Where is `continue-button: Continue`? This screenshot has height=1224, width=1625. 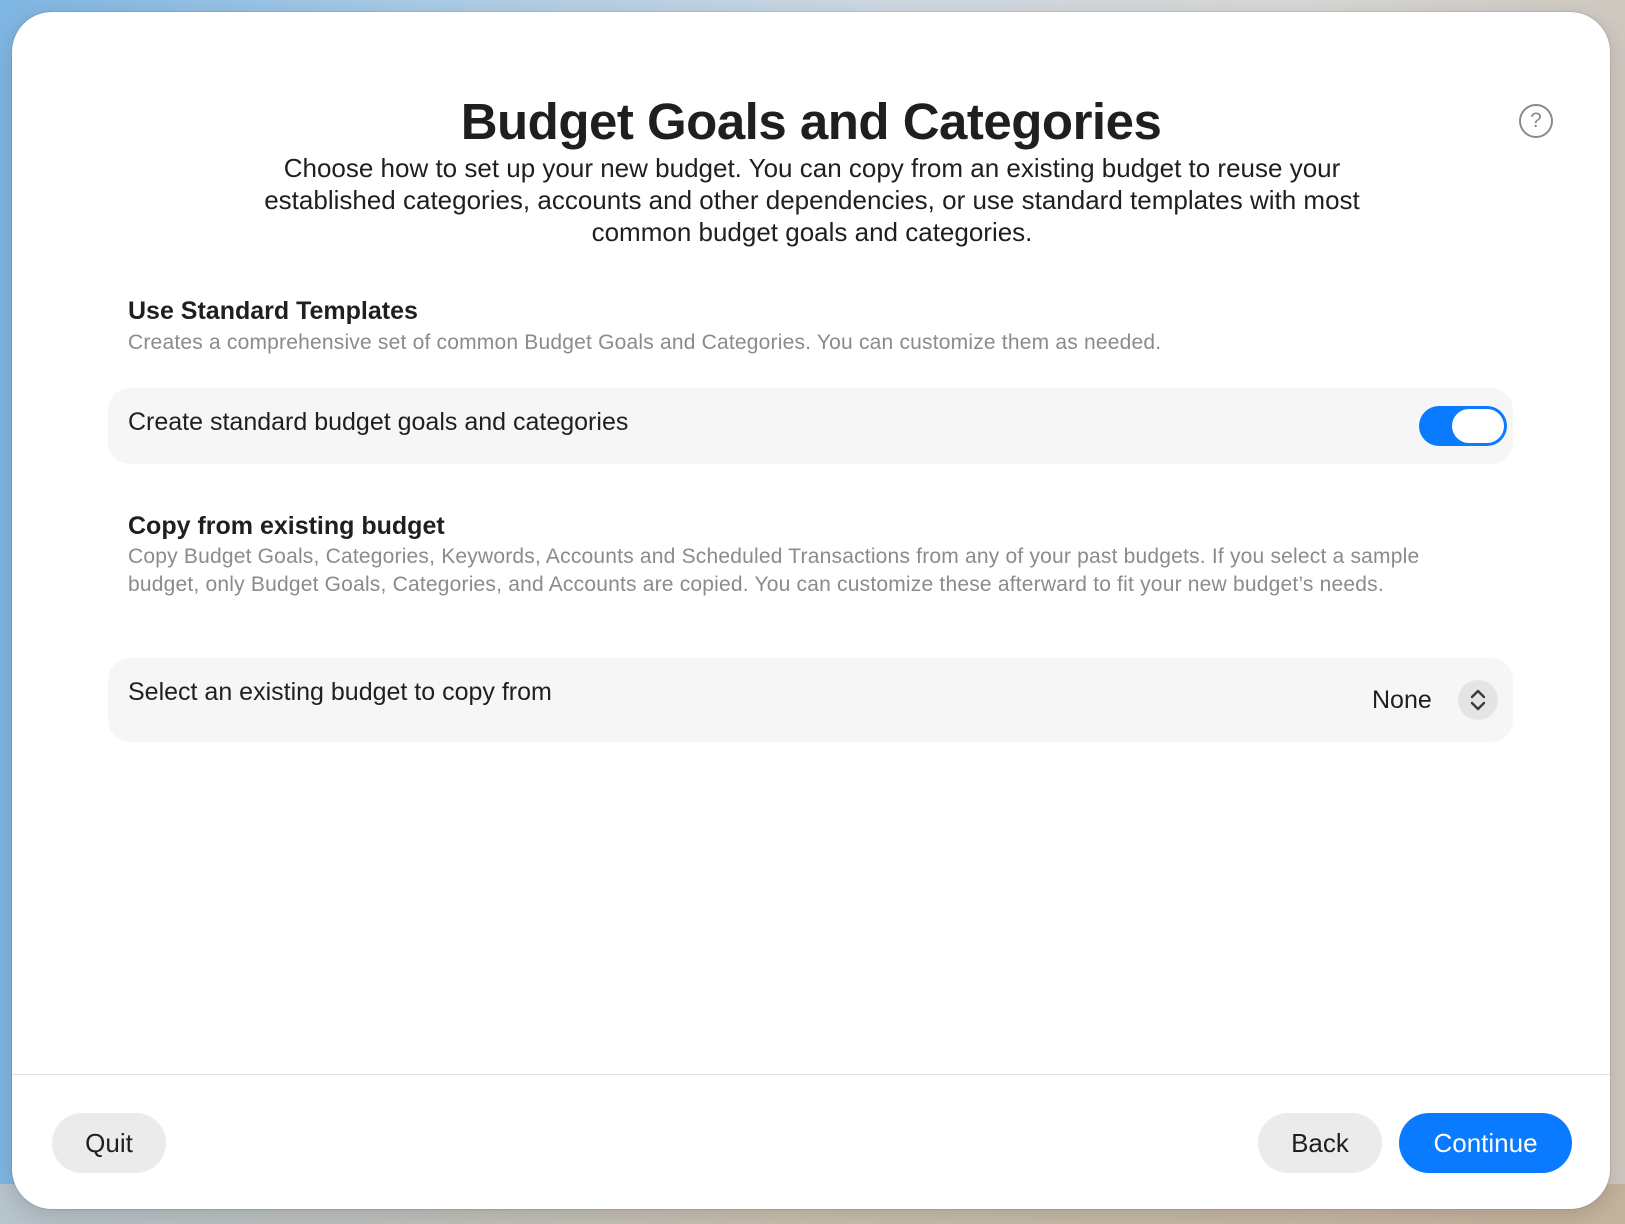 continue-button: Continue is located at coordinates (1485, 1143).